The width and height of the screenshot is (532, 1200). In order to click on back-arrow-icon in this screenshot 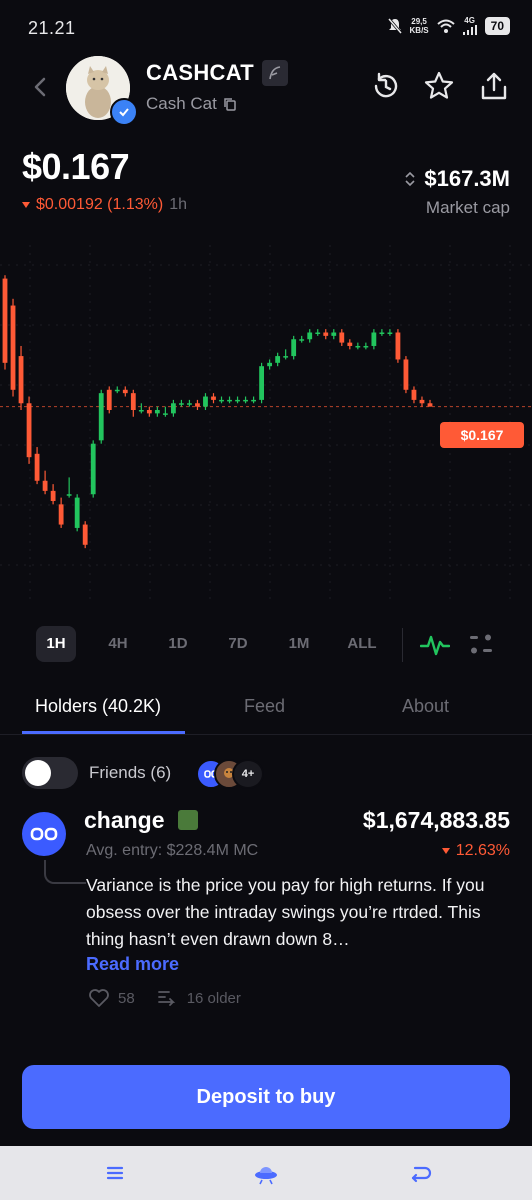, I will do `click(41, 87)`.